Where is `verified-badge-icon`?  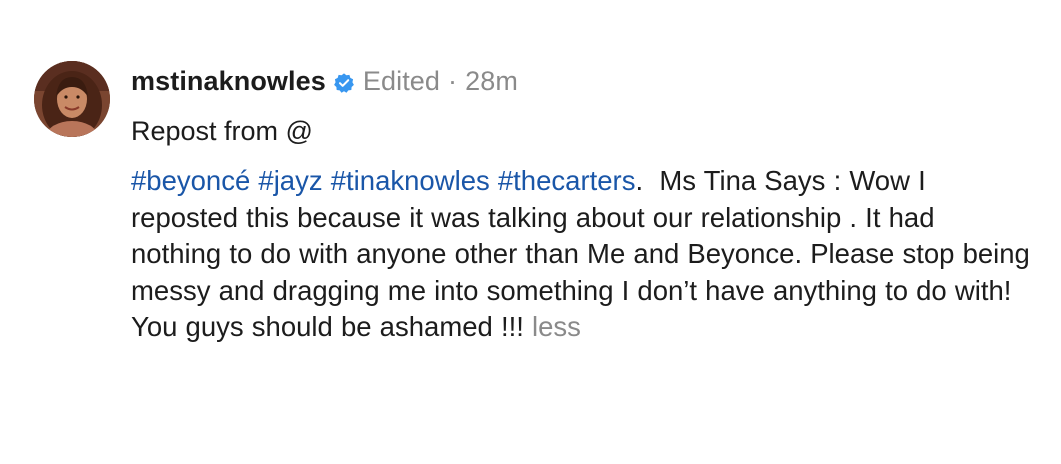
verified-badge-icon is located at coordinates (344, 81).